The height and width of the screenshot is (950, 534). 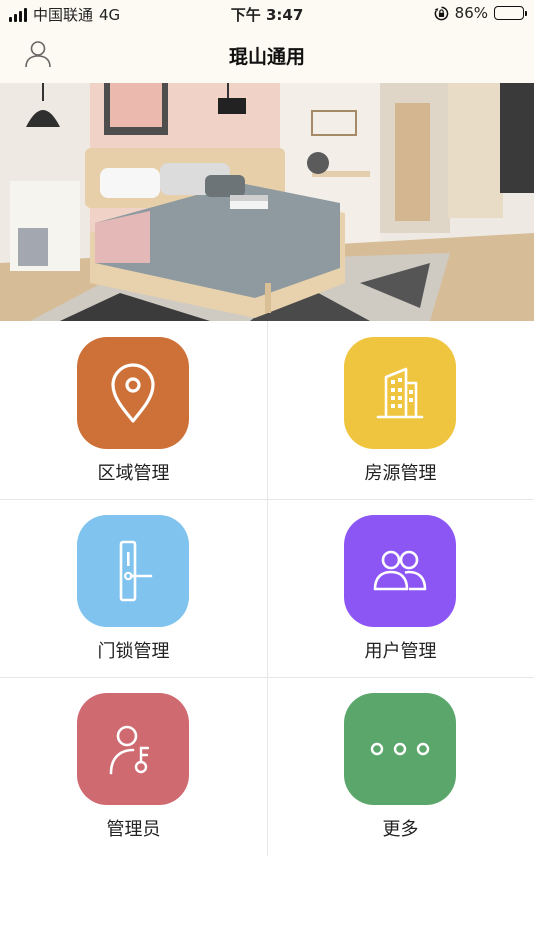 I want to click on status-right: 86%, so click(x=480, y=13).